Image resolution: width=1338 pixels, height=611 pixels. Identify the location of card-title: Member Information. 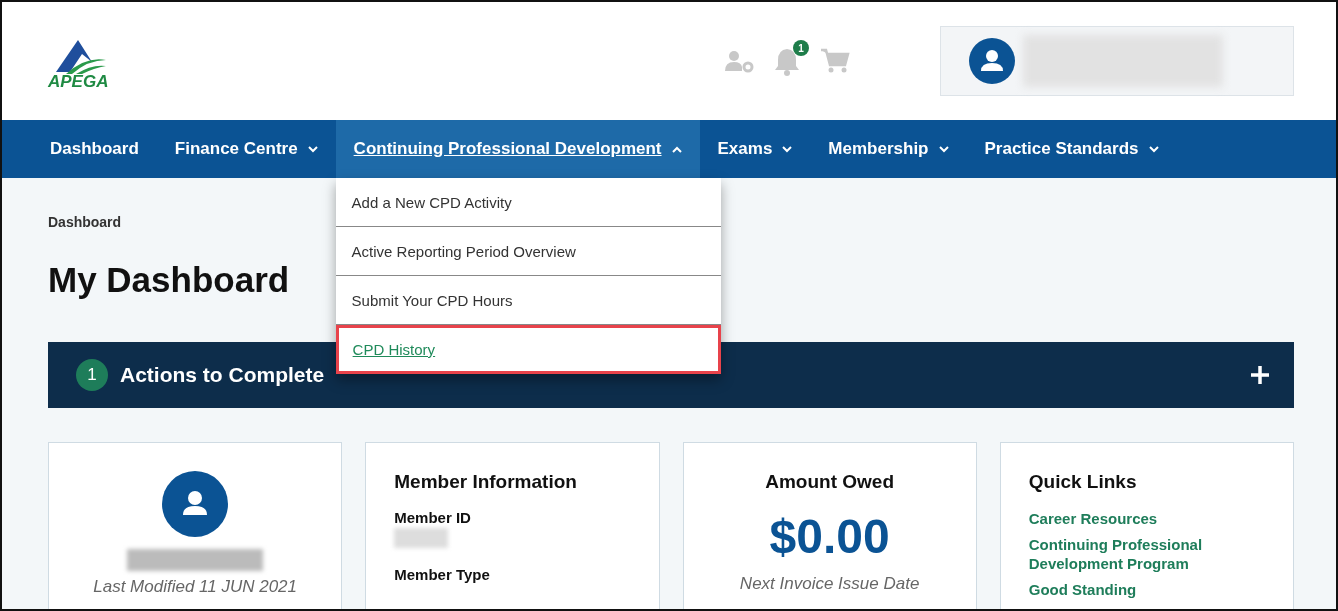
(486, 482).